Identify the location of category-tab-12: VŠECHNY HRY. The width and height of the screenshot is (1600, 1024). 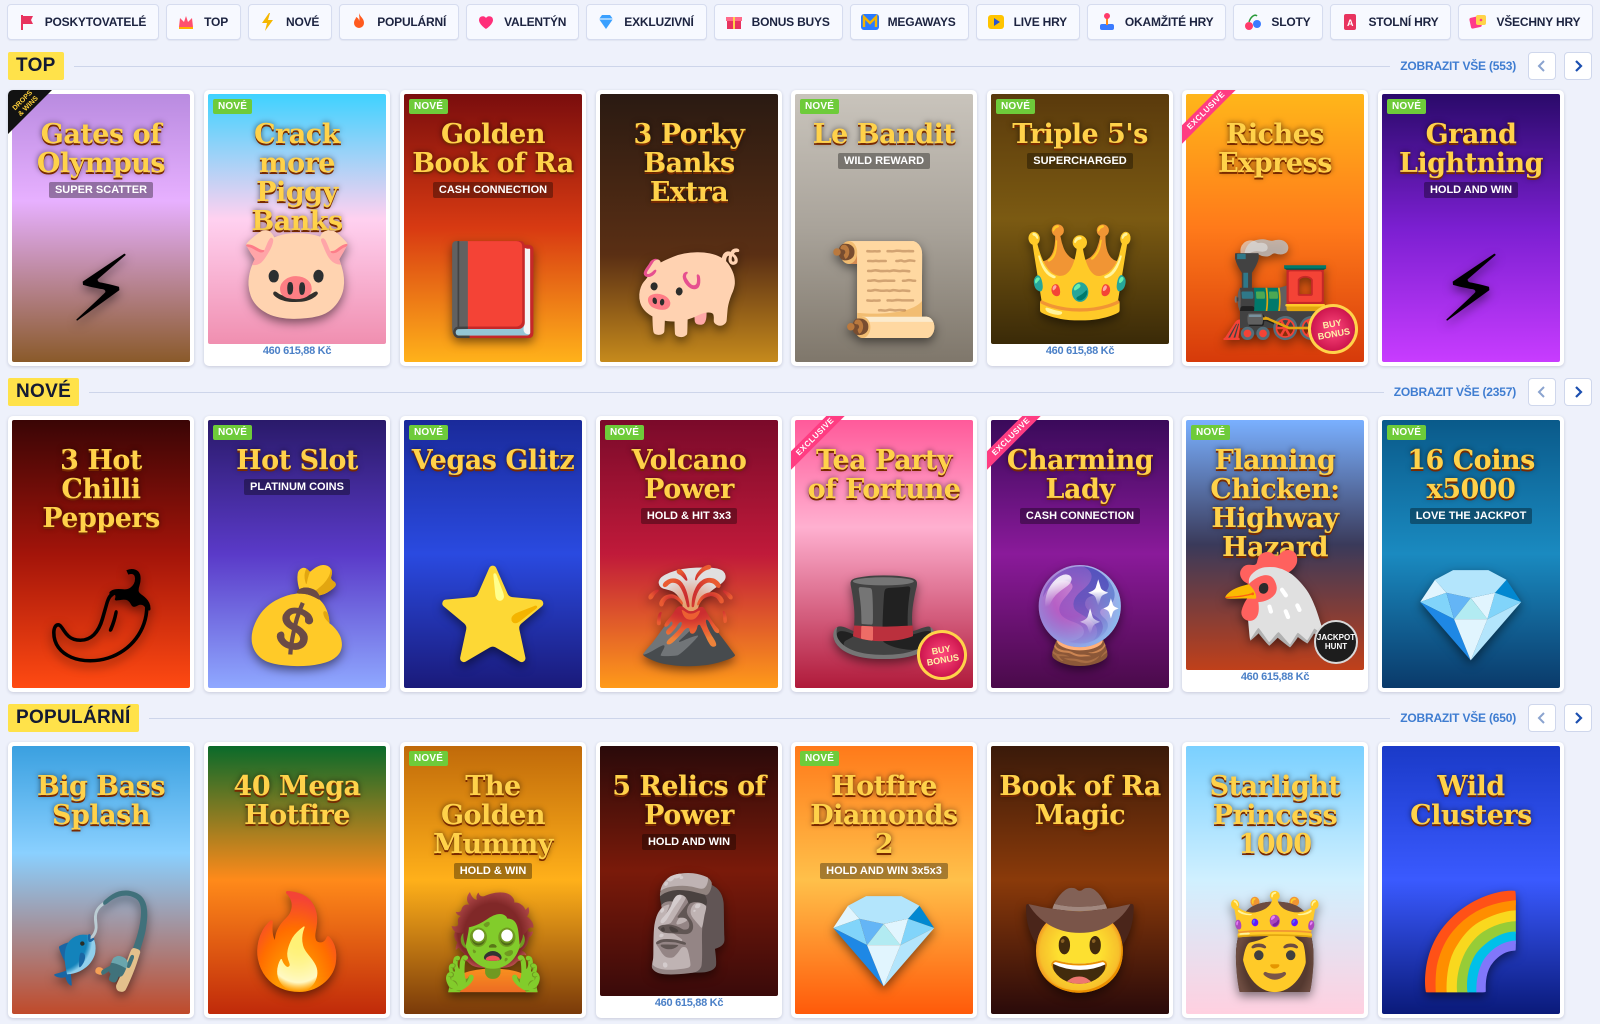
(1526, 22).